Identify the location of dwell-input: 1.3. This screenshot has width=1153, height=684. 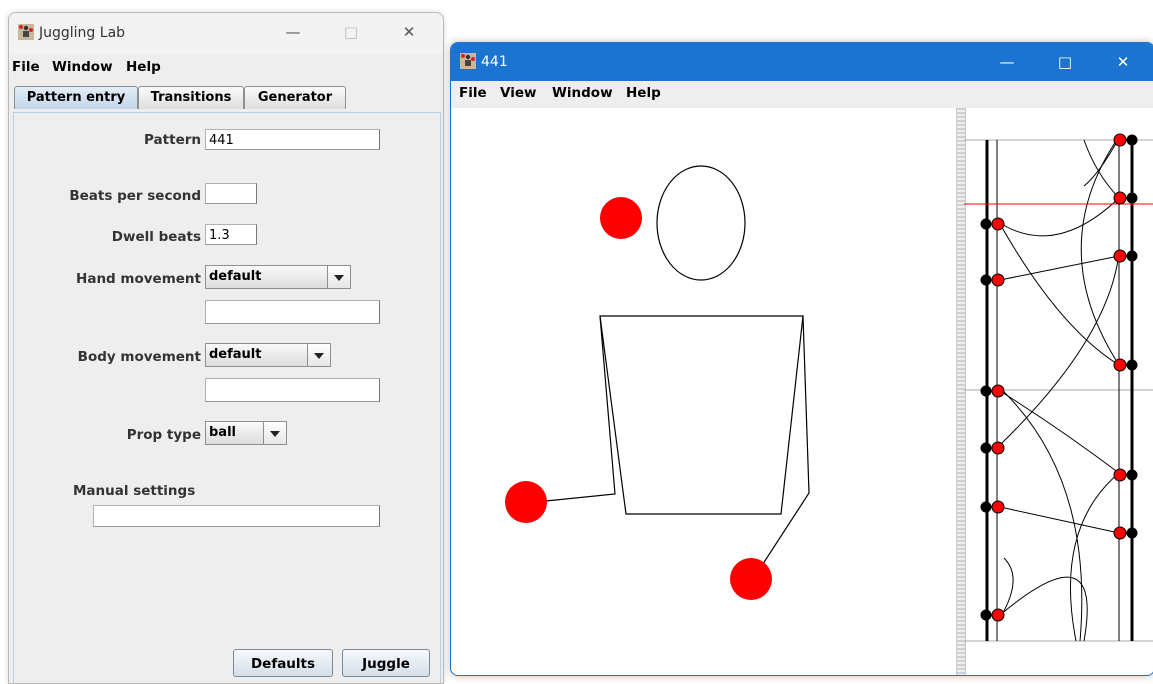
(231, 234).